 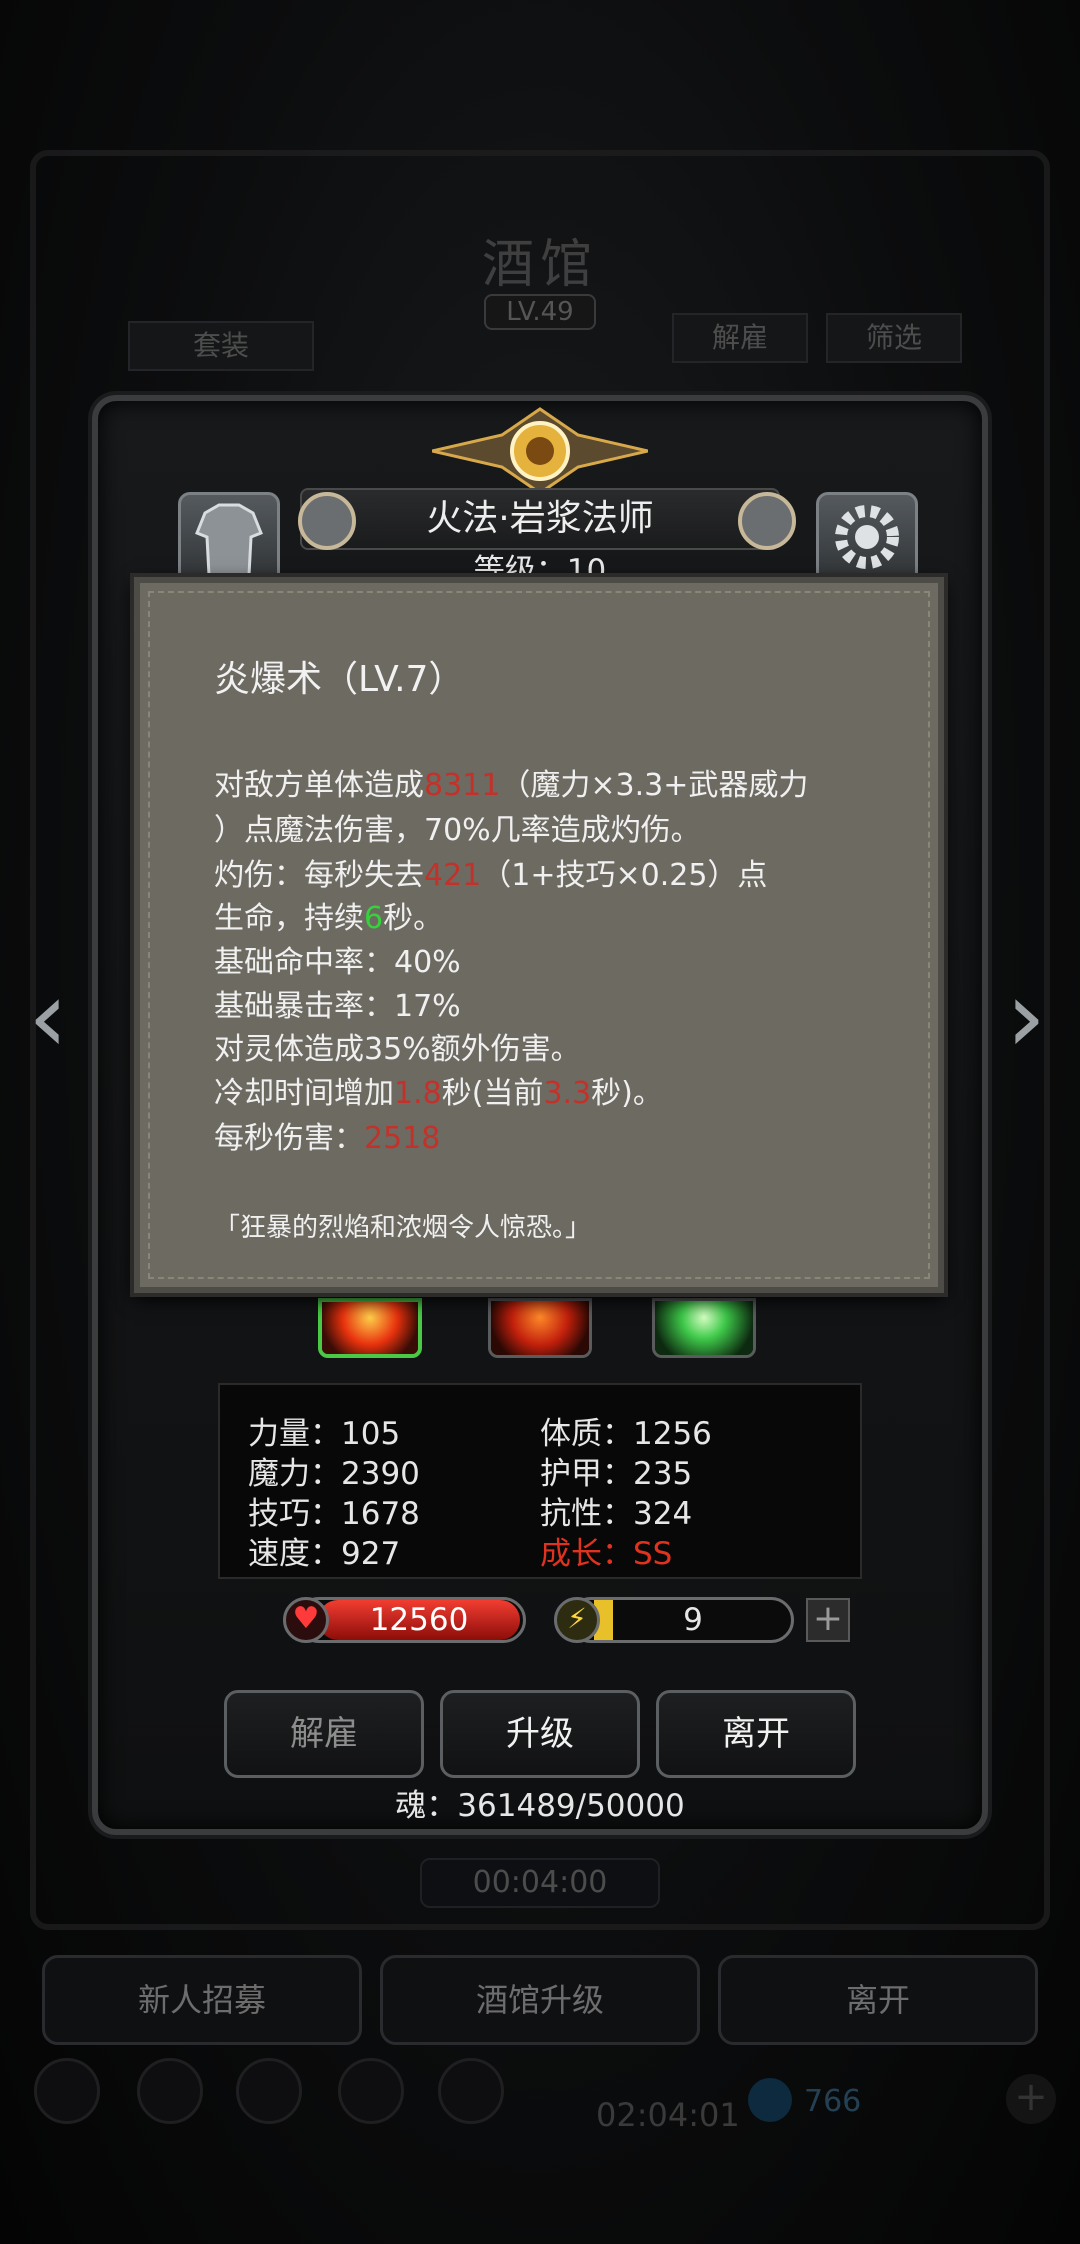 I want to click on recruit-button: 新人招募, so click(x=202, y=2000).